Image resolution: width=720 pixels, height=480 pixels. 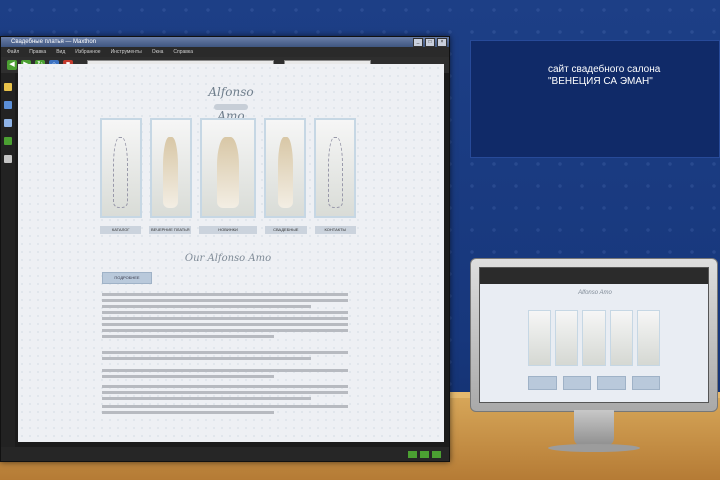 I want to click on menu-file: Файл, so click(x=13, y=52).